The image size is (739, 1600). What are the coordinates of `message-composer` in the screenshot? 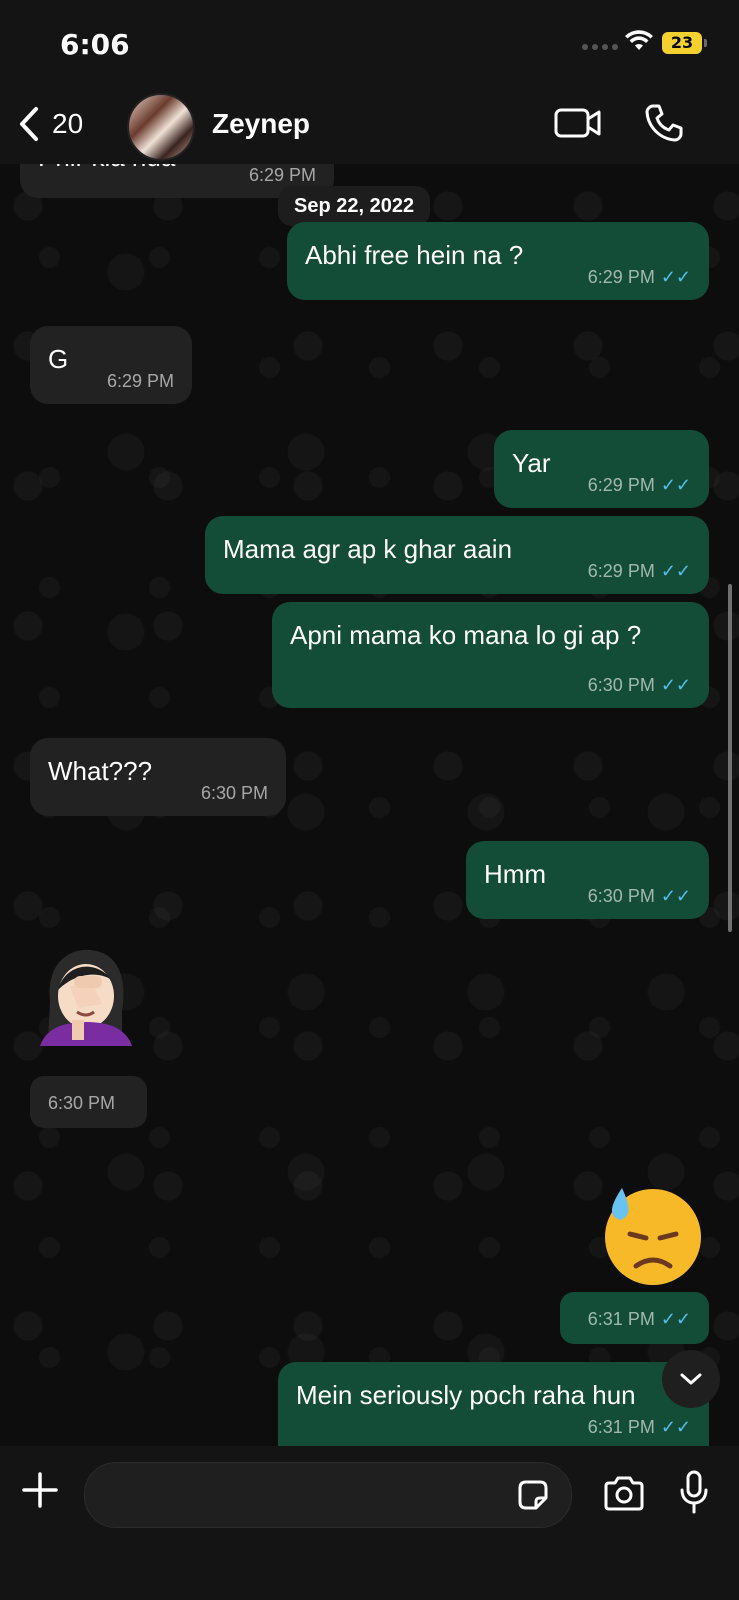 It's located at (369, 1523).